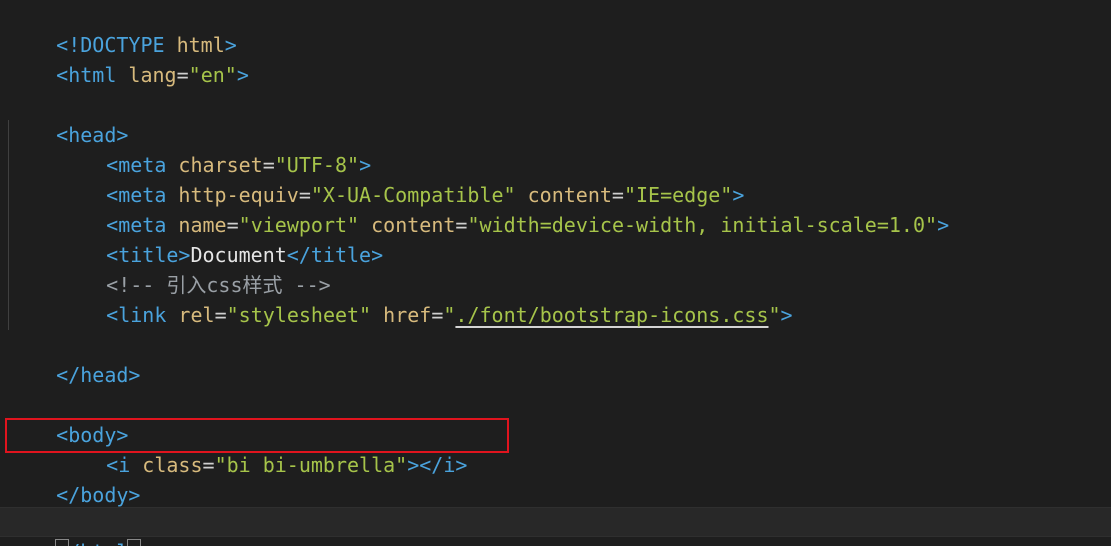  Describe the element at coordinates (311, 465) in the screenshot. I see `class-value: "bi bi-umbrella"` at that location.